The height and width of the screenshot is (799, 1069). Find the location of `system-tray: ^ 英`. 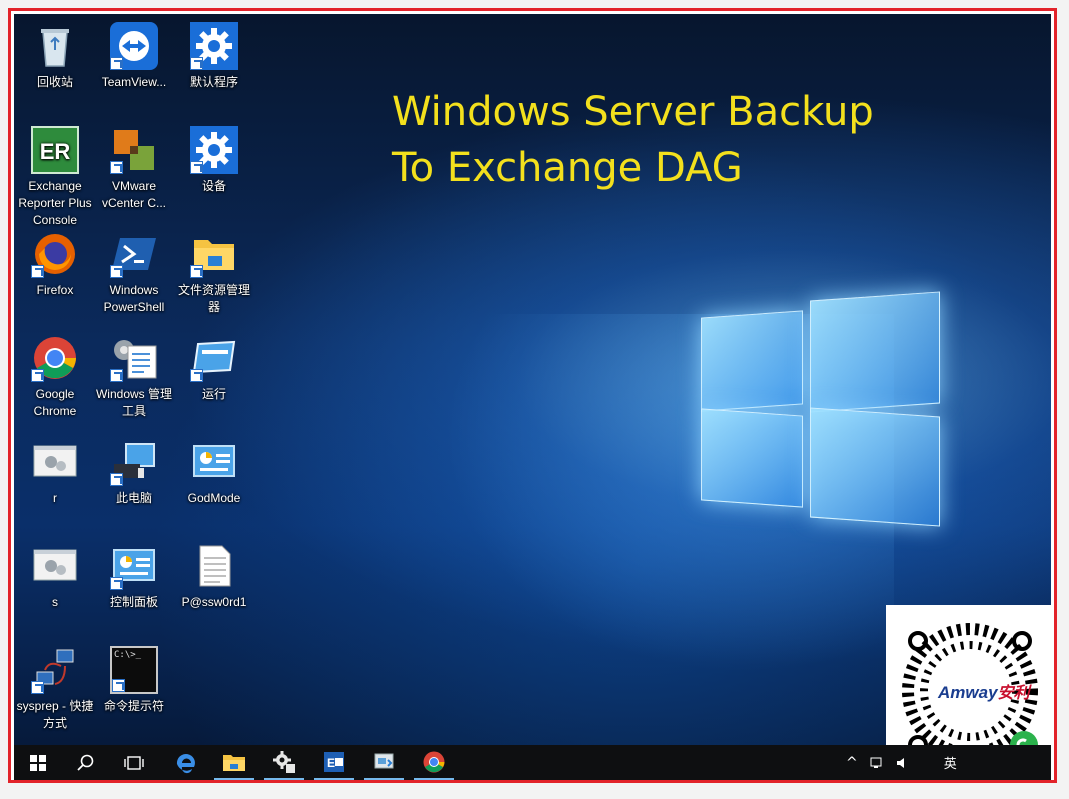

system-tray: ^ 英 is located at coordinates (898, 762).